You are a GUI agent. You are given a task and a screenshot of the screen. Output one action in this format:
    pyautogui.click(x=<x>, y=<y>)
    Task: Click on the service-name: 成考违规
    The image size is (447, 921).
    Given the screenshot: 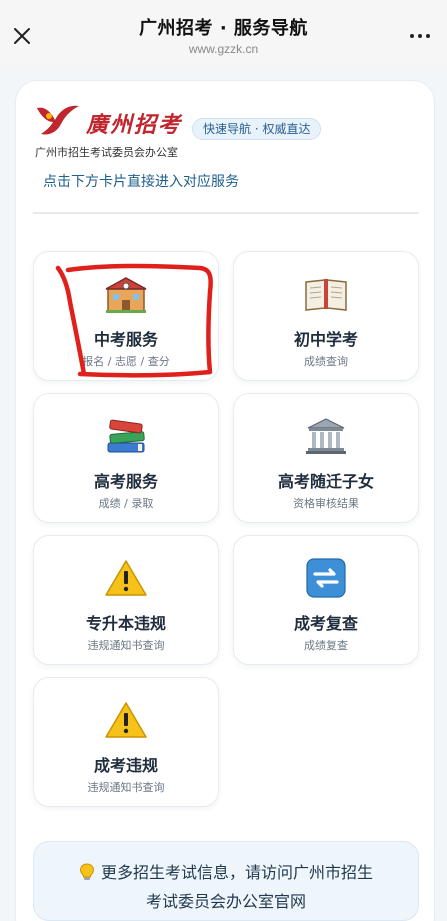 What is the action you would take?
    pyautogui.click(x=125, y=765)
    